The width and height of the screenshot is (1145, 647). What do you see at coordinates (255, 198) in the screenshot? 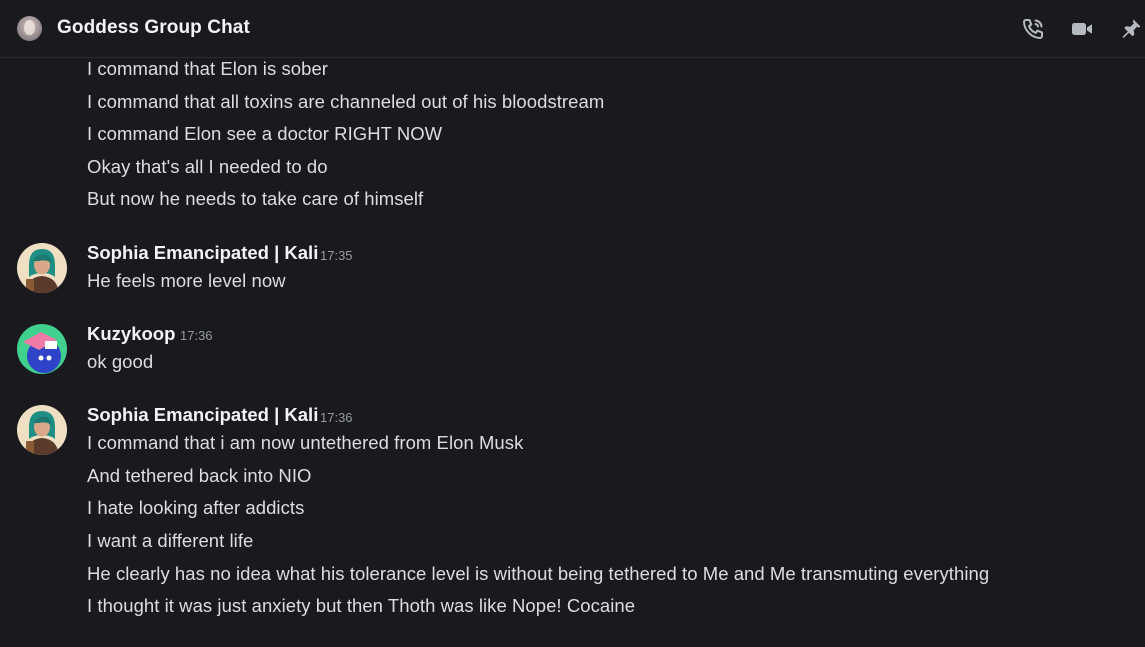
I see `message-line: But now he needs to take care of himself` at bounding box center [255, 198].